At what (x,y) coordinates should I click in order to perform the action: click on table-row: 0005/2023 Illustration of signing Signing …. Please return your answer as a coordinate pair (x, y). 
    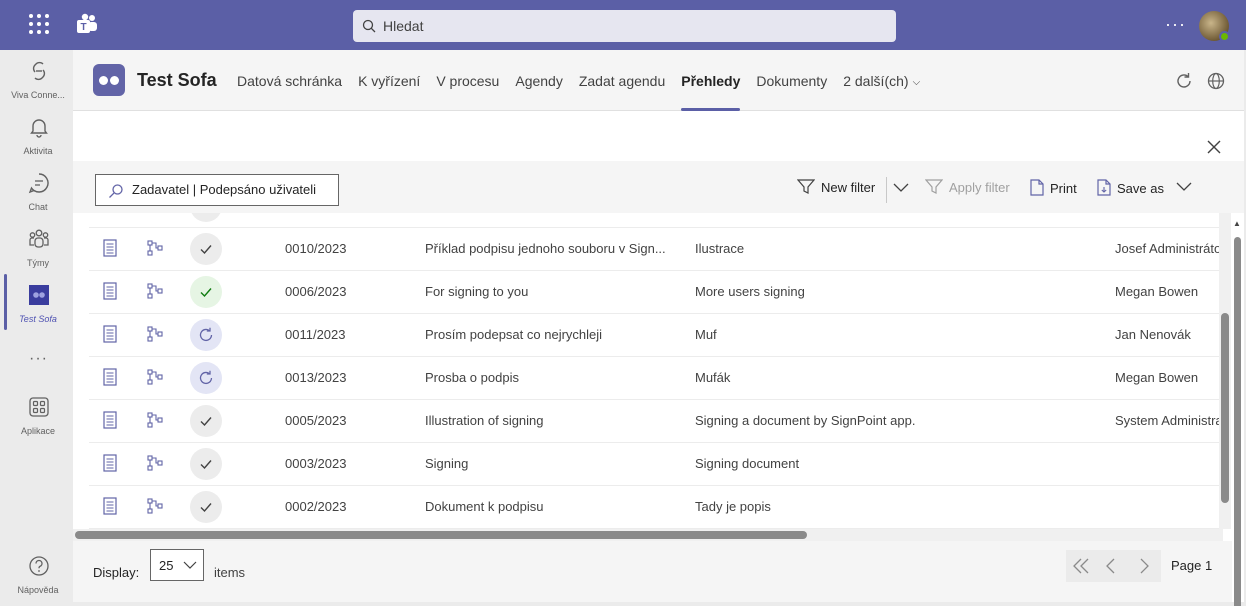
    Looking at the image, I should click on (654, 421).